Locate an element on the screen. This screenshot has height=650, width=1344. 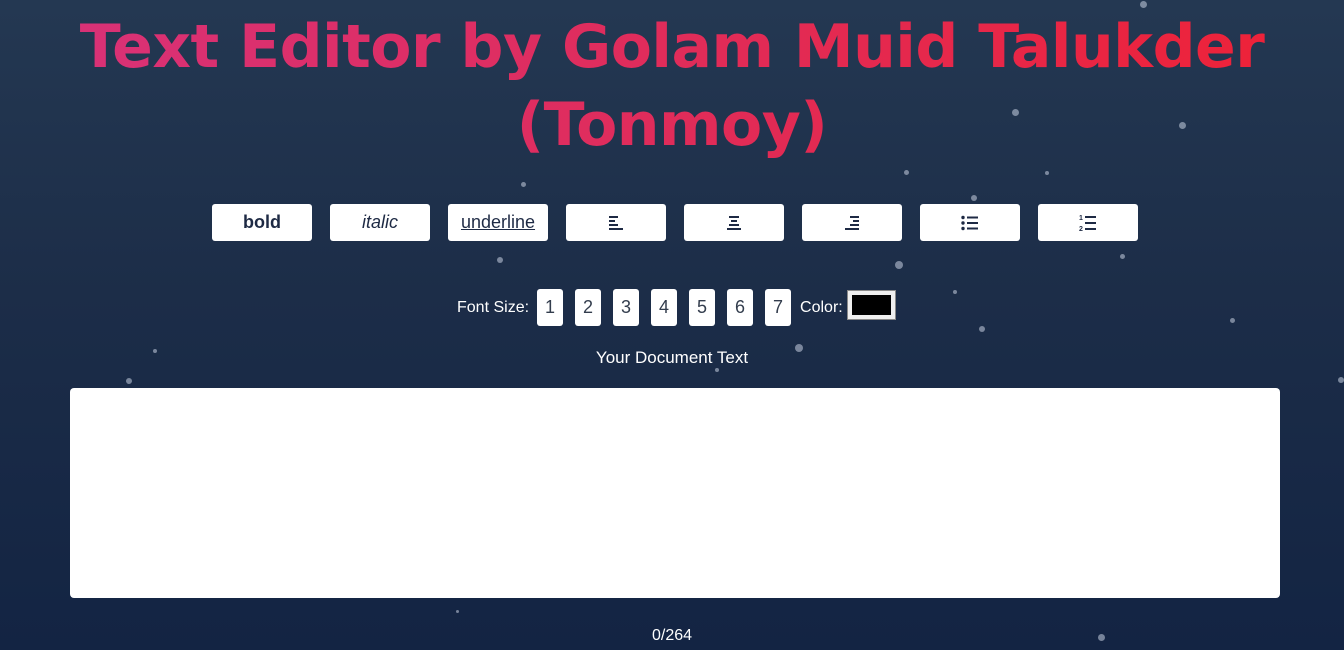
font-controls: Font Size: 1 2 3 4 5 6 7 Color: is located at coordinates (676, 307).